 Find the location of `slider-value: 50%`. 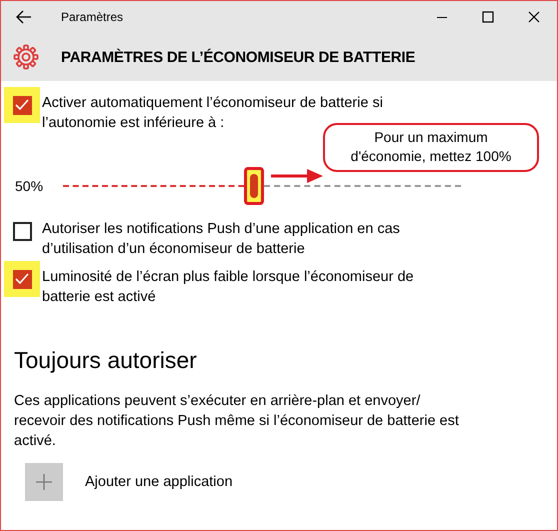

slider-value: 50% is located at coordinates (29, 186).